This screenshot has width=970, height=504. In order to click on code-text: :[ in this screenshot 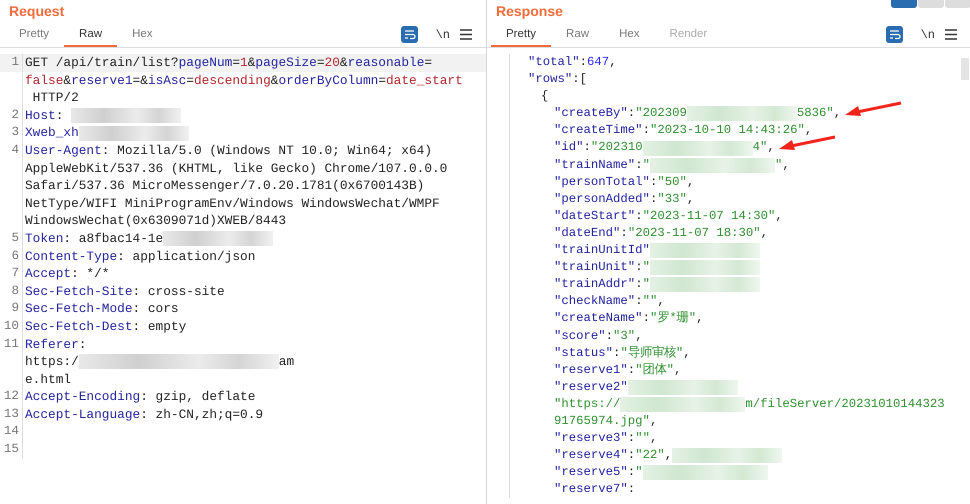, I will do `click(580, 79)`.